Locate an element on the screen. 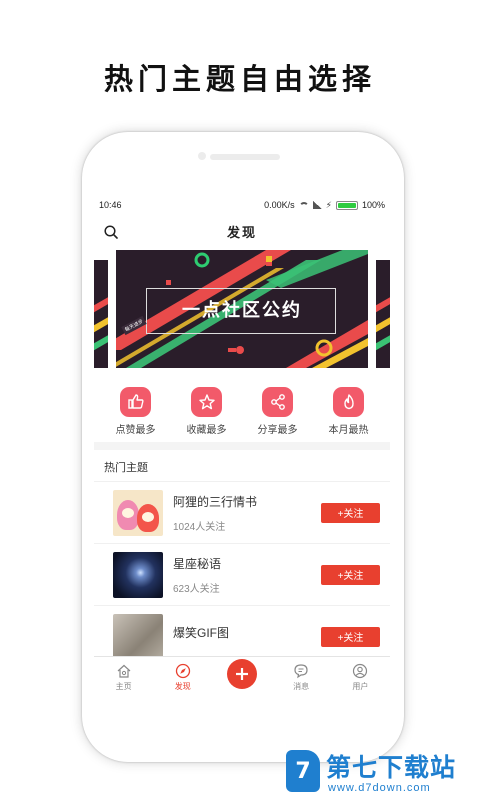 This screenshot has width=480, height=800. topic-info: 星座秘语 623人关注 is located at coordinates (247, 575).